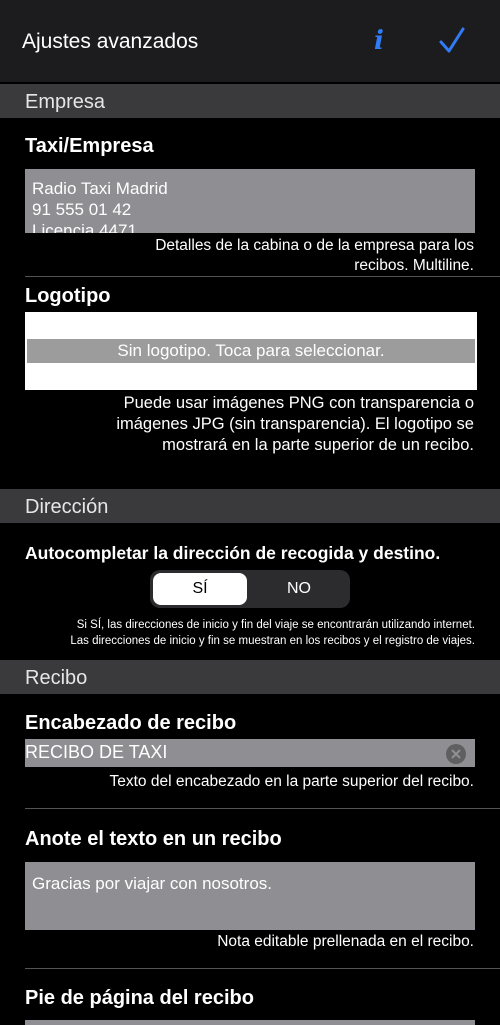 This screenshot has width=500, height=1025. Describe the element at coordinates (299, 589) in the screenshot. I see `segment-no: NO` at that location.